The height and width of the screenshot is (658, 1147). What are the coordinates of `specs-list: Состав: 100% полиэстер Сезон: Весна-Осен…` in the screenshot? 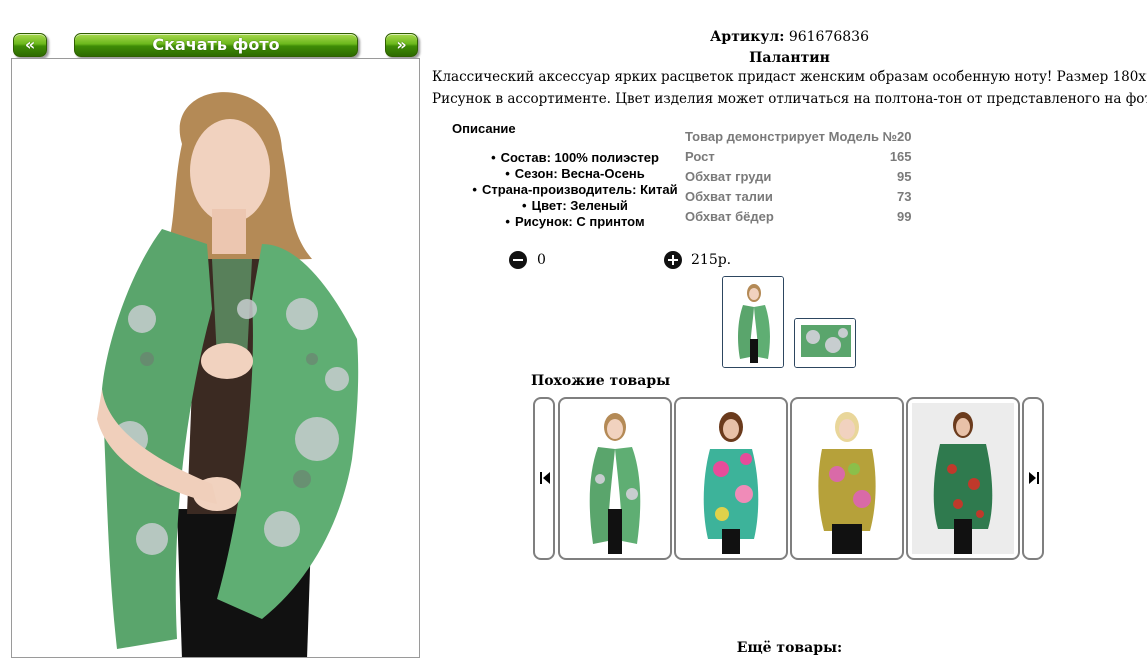 It's located at (575, 190).